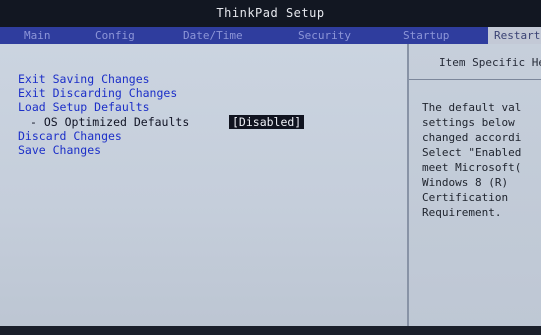 The image size is (541, 335). I want to click on tab-startup: Startup, so click(426, 35).